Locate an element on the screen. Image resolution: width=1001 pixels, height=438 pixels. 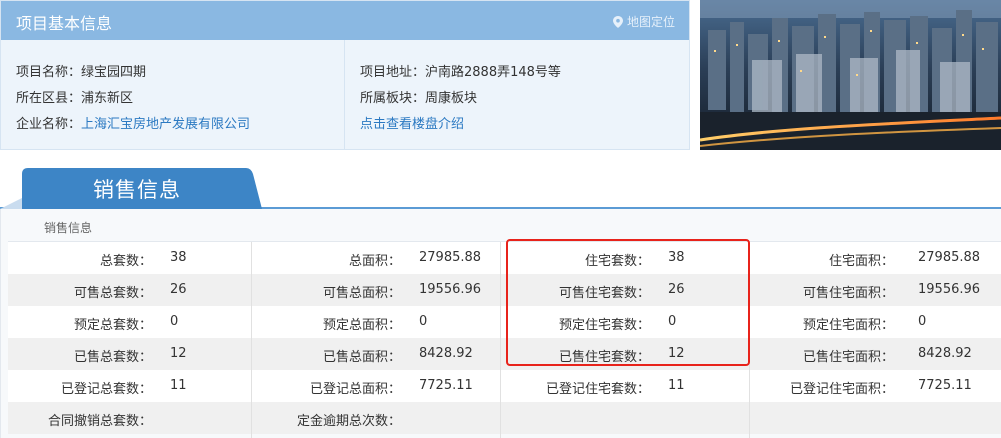
block-row: 所属板块：周康板块 is located at coordinates (418, 96).